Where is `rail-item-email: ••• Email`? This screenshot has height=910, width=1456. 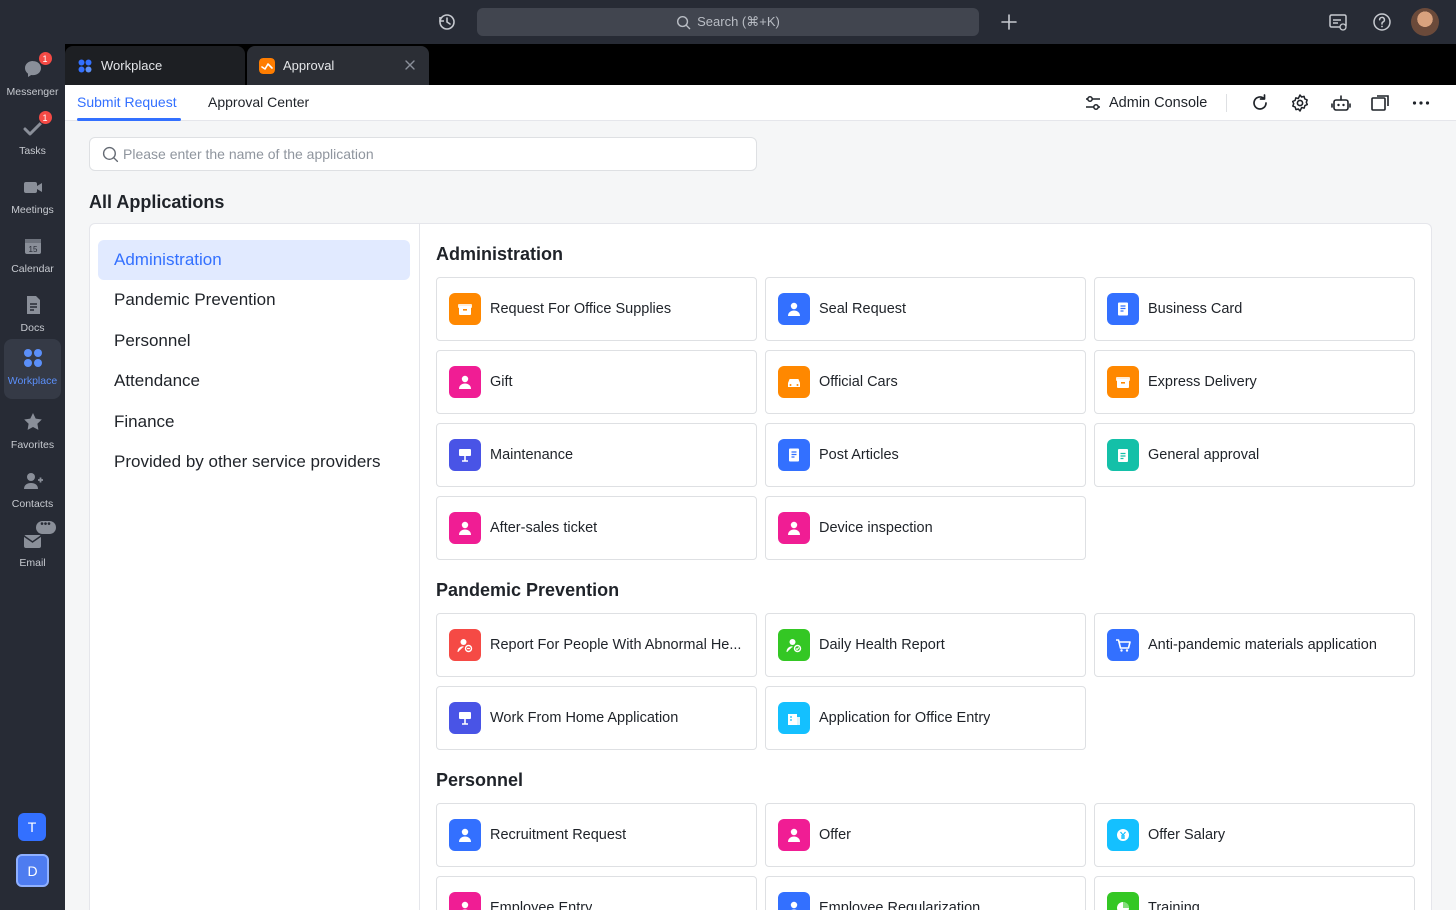 rail-item-email: ••• Email is located at coordinates (32, 548).